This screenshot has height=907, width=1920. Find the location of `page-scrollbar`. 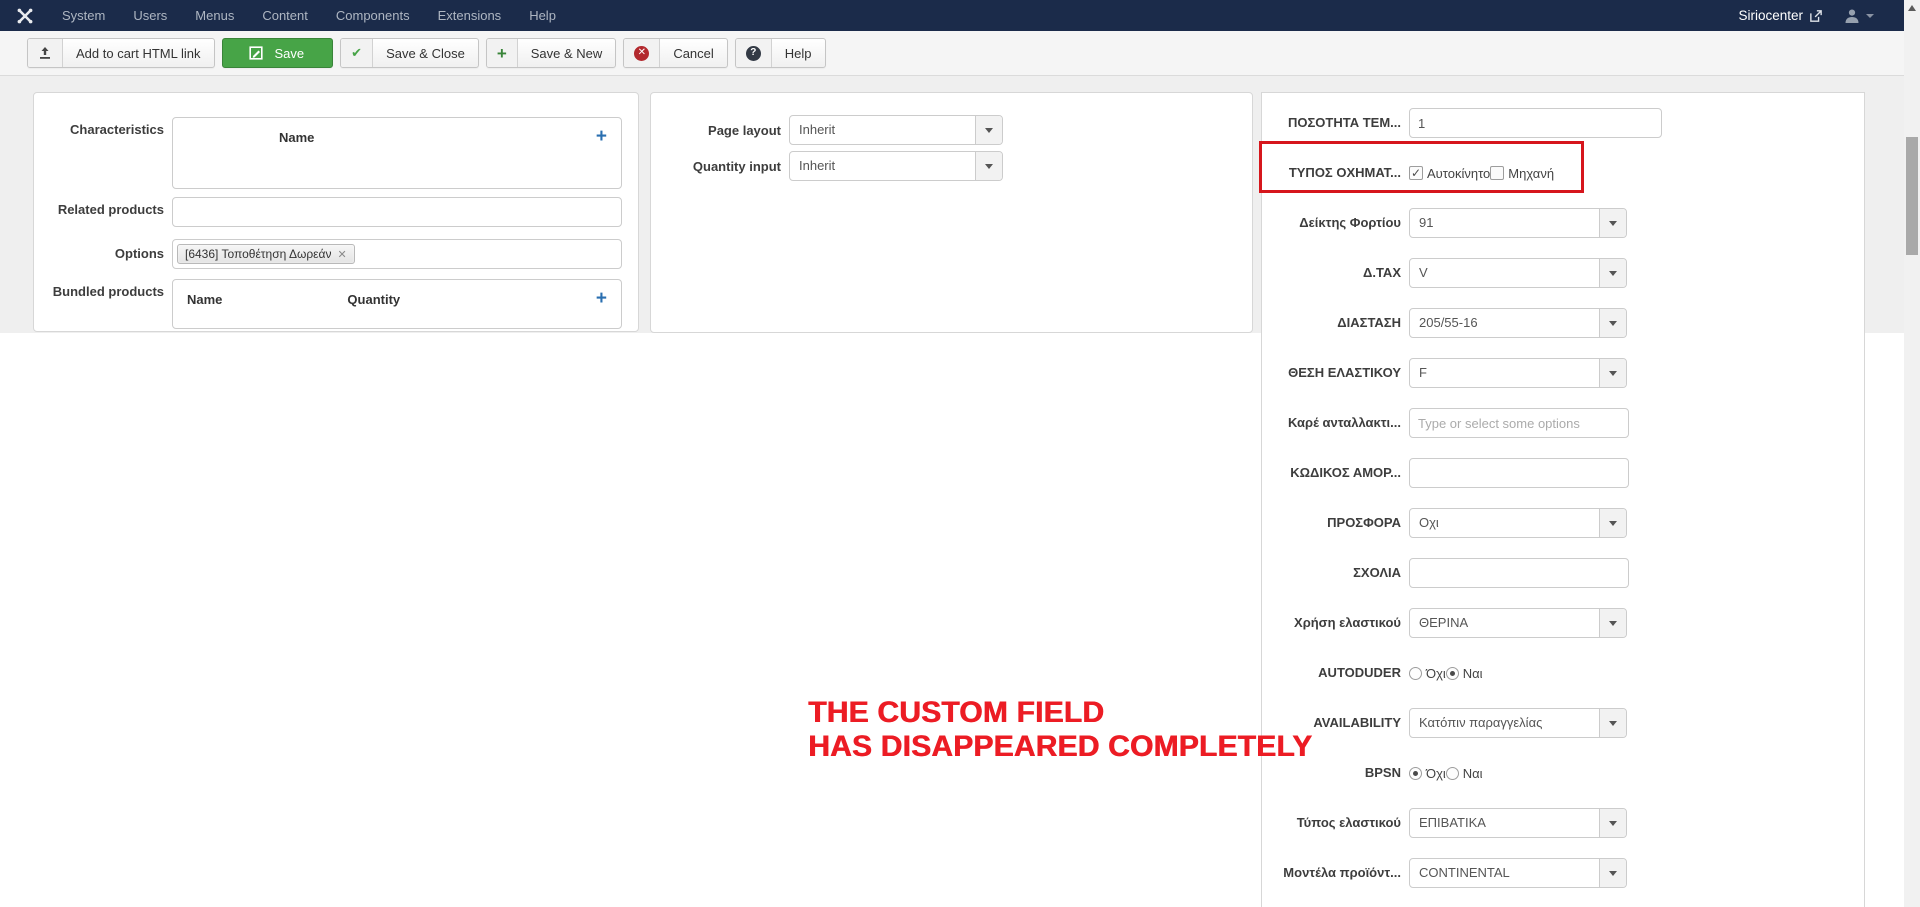

page-scrollbar is located at coordinates (1912, 453).